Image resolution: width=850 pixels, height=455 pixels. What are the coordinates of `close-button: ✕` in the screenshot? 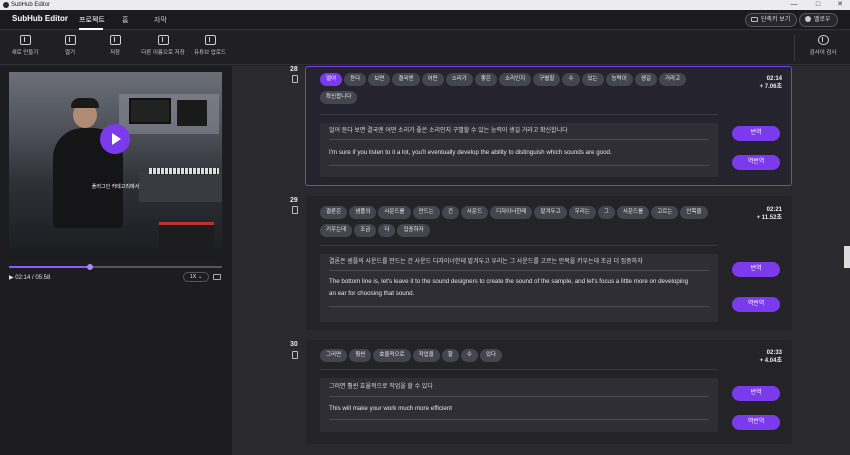 It's located at (840, 5).